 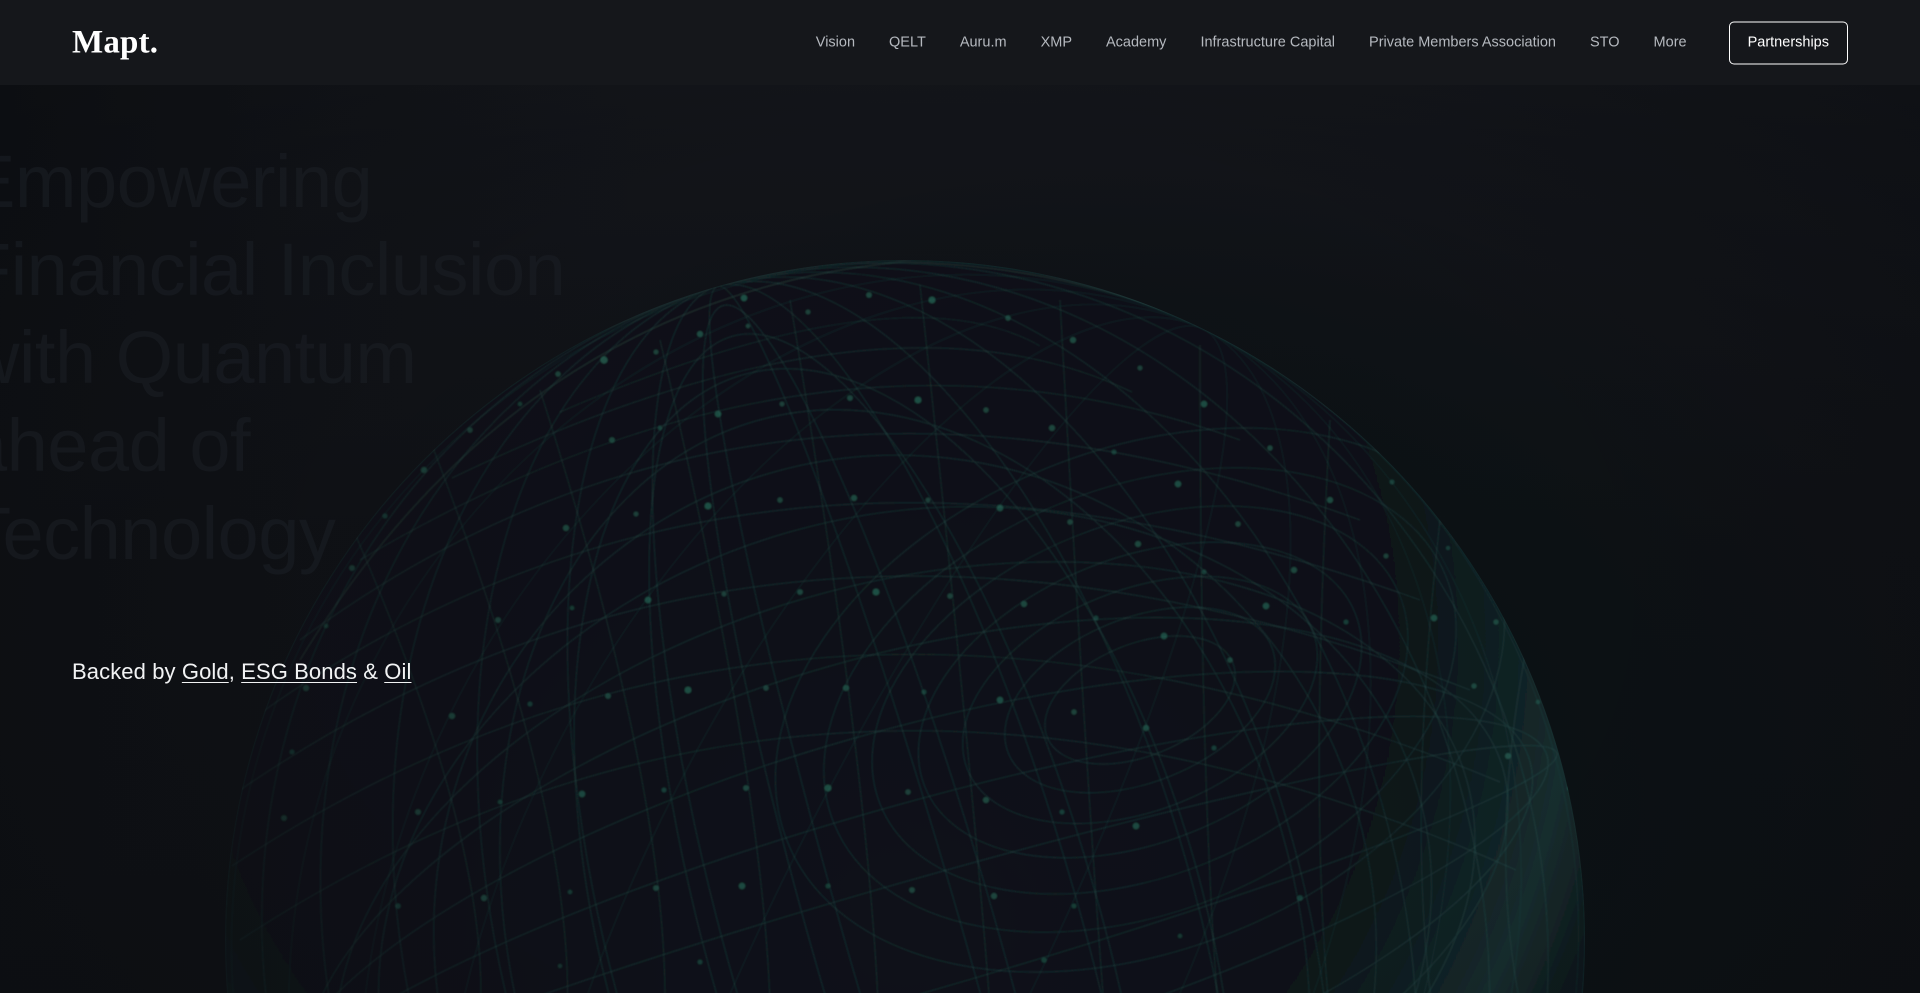 What do you see at coordinates (983, 42) in the screenshot?
I see `nav-item-aurum: Auru.m` at bounding box center [983, 42].